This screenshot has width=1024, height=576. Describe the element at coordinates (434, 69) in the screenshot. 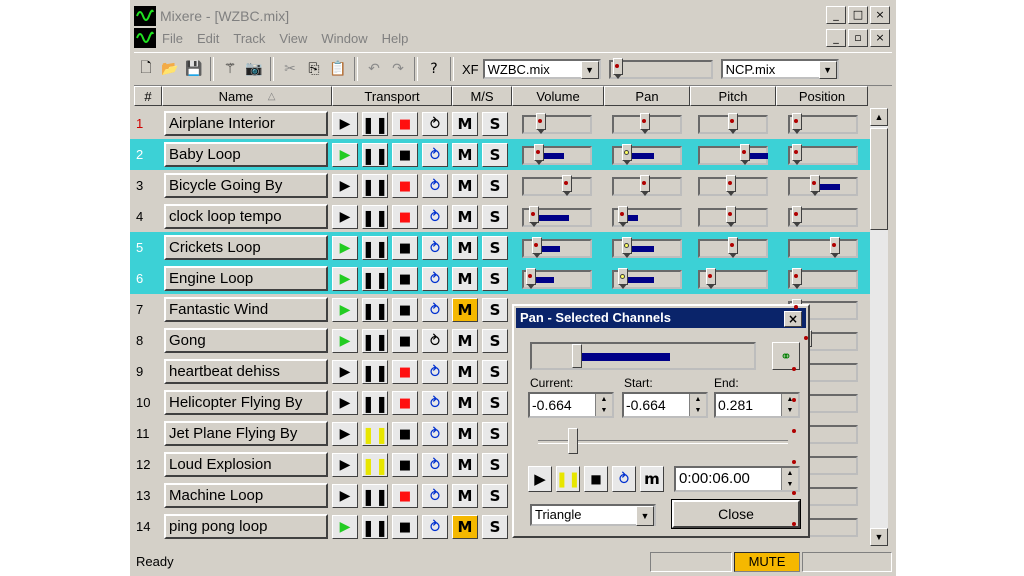

I see `help-icon: ?` at that location.